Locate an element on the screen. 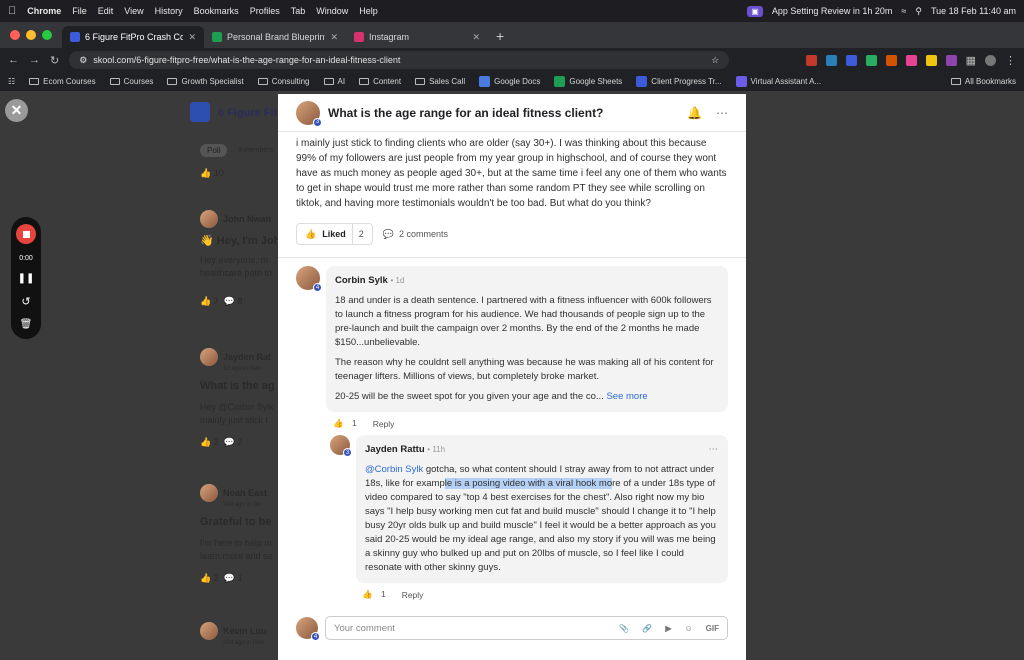 The width and height of the screenshot is (1024, 660). back-icon: ← is located at coordinates (13, 60).